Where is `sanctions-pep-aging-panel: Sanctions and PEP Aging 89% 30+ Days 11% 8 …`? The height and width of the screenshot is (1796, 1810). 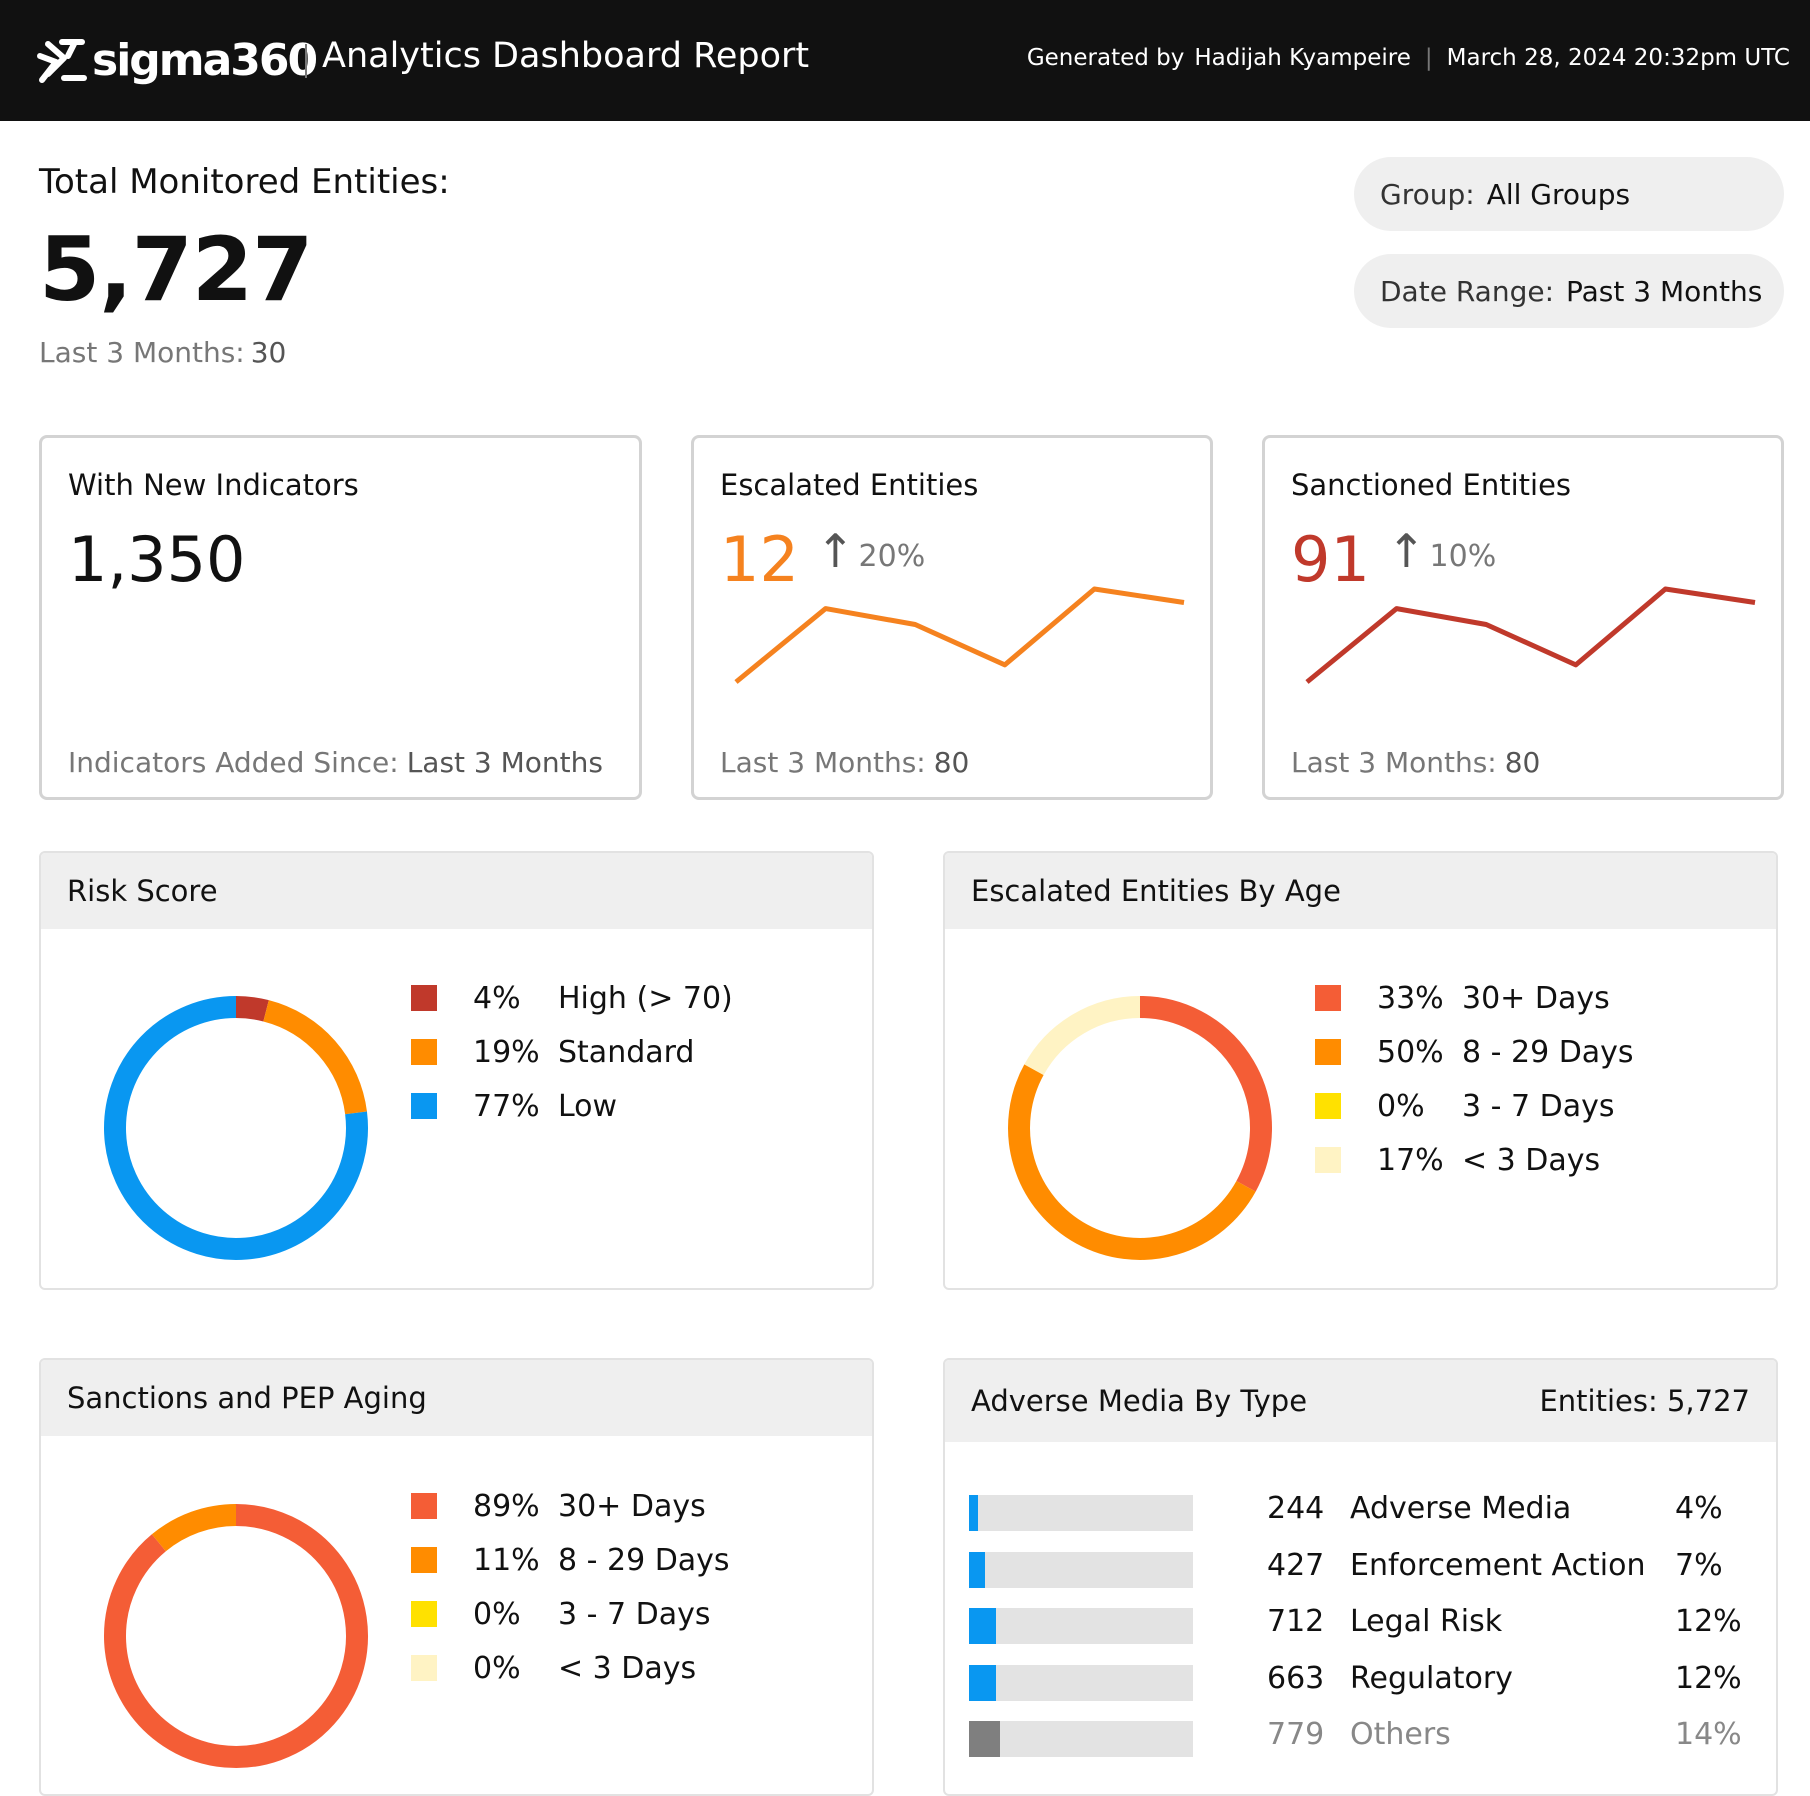 sanctions-pep-aging-panel: Sanctions and PEP Aging 89% 30+ Days 11% 8 … is located at coordinates (456, 1577).